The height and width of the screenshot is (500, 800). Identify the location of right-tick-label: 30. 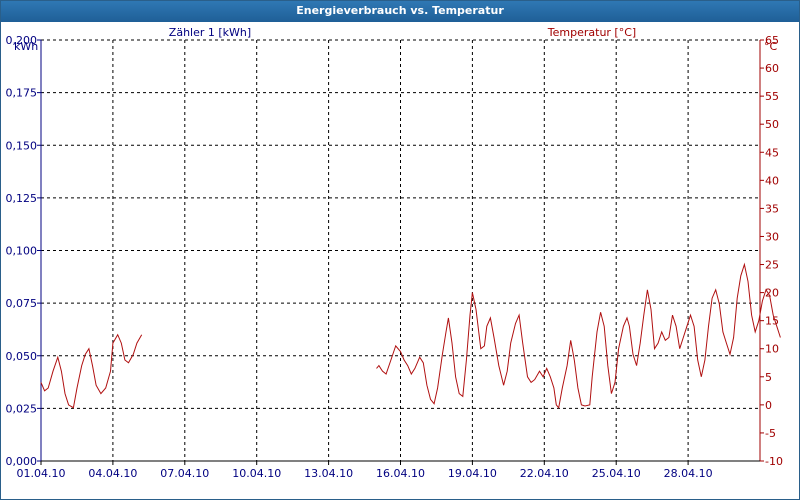
(772, 236).